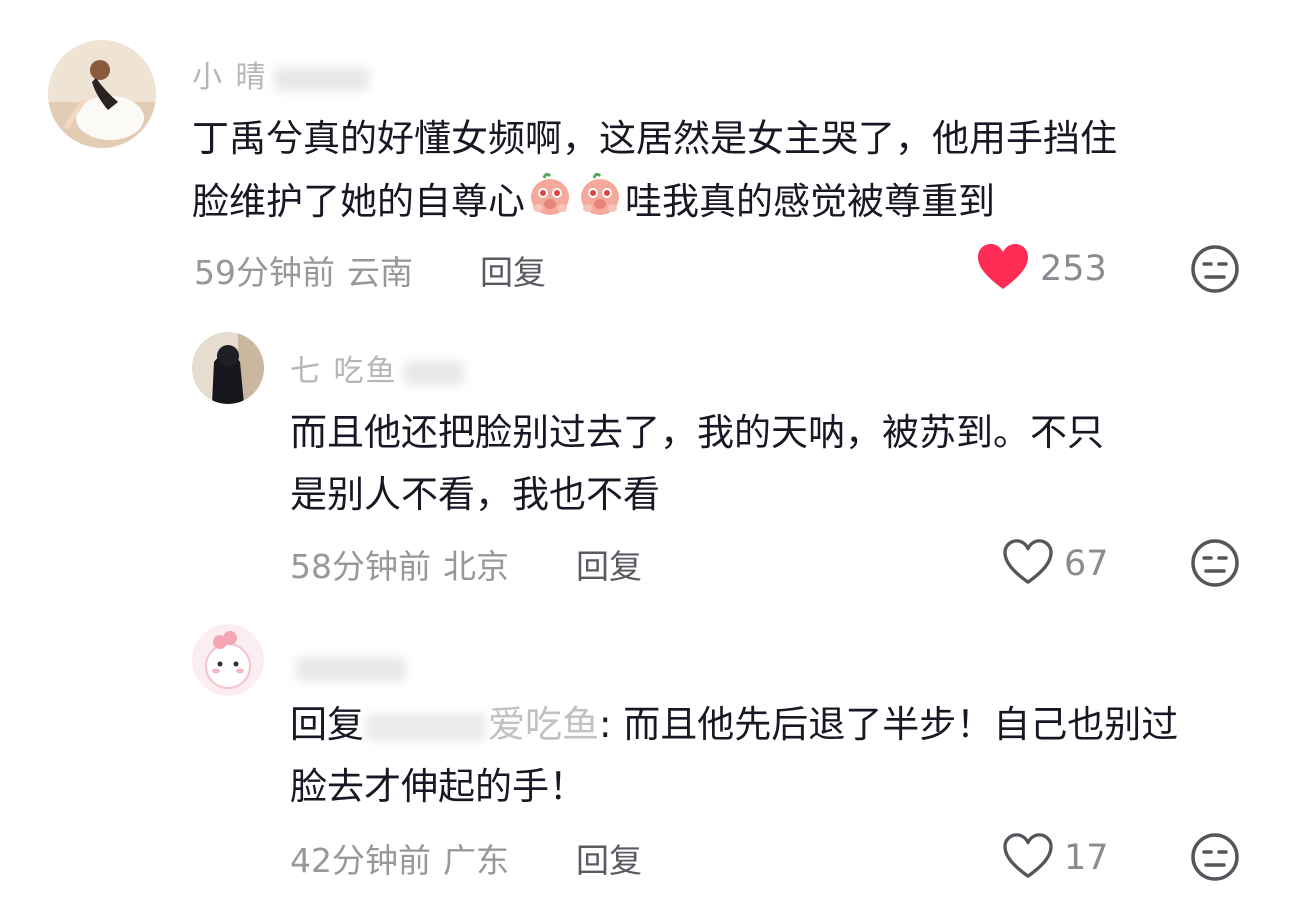  I want to click on heart-filled-icon, so click(1003, 269).